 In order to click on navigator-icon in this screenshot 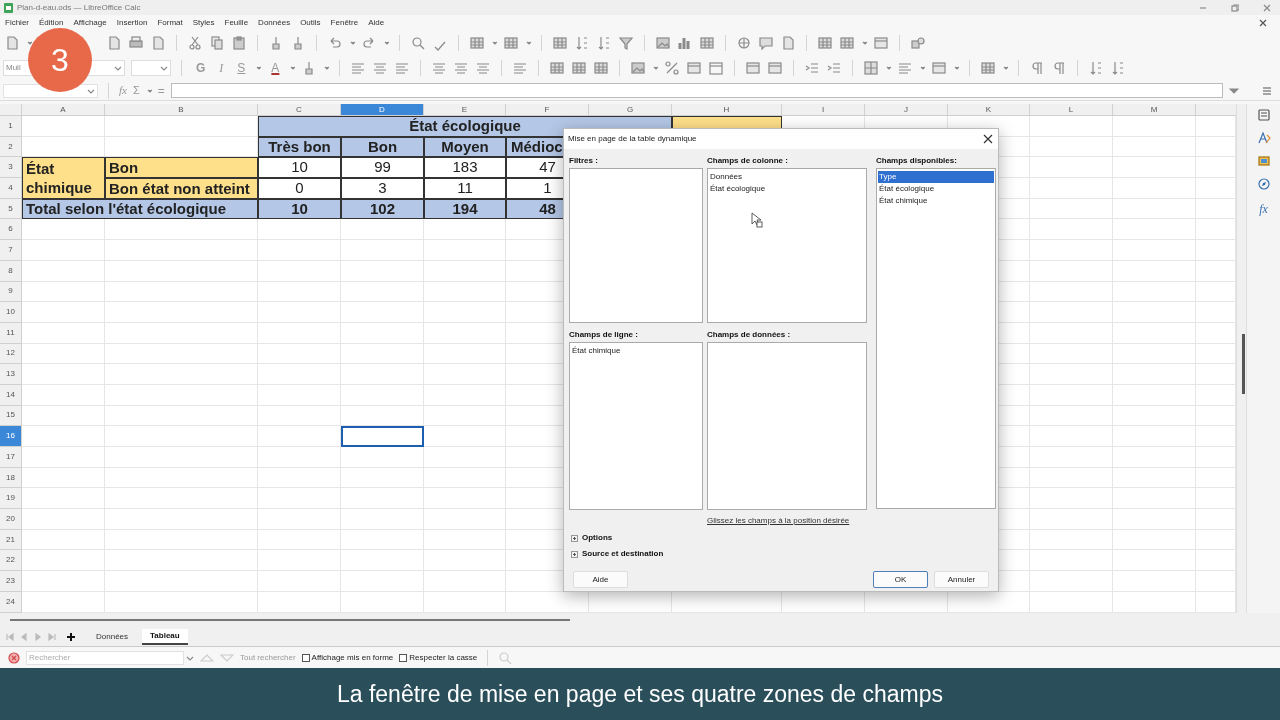, I will do `click(1263, 184)`.